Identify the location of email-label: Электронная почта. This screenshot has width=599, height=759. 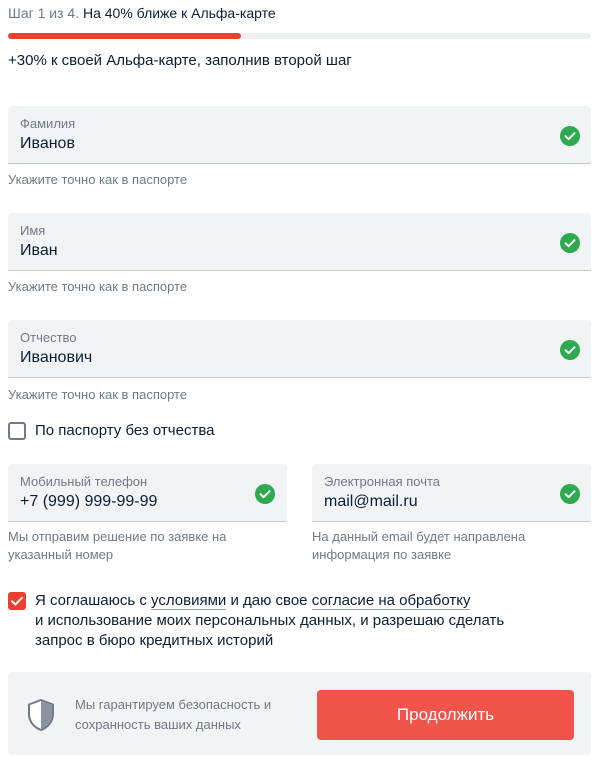
(382, 481).